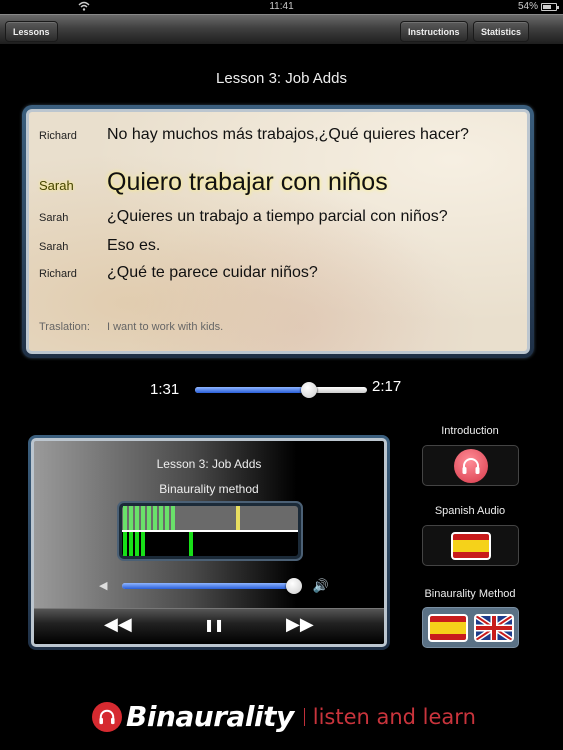 The width and height of the screenshot is (563, 750). I want to click on brand-logo: Binaurality listen and learn, so click(284, 716).